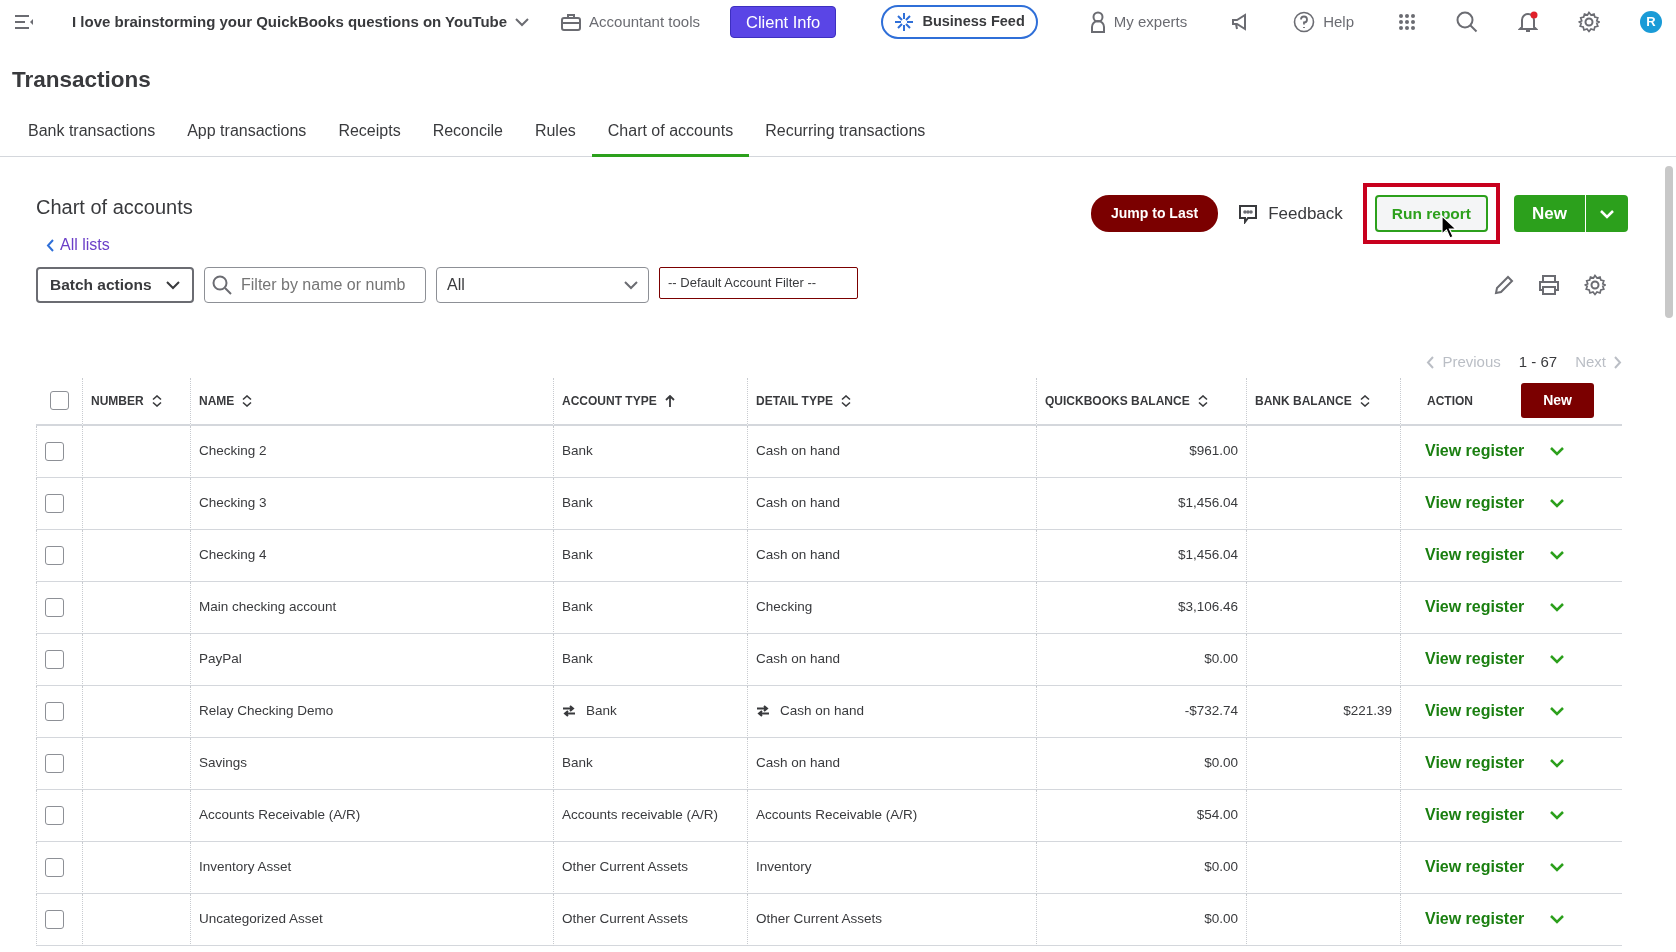  Describe the element at coordinates (609, 400) in the screenshot. I see `column-header: ACCOUNT TYPE` at that location.